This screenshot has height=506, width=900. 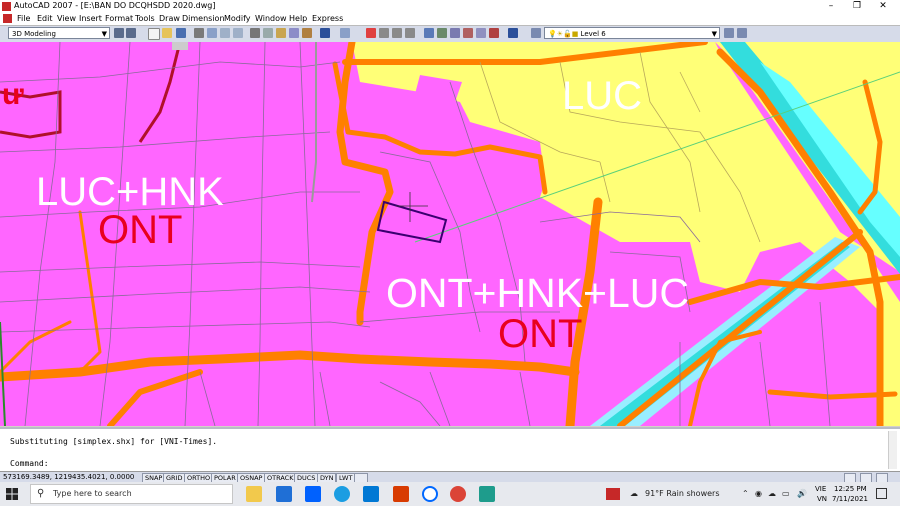 I want to click on coordinates-readout: 573169.3489, 1219435.4021, 0.0000, so click(x=68, y=477).